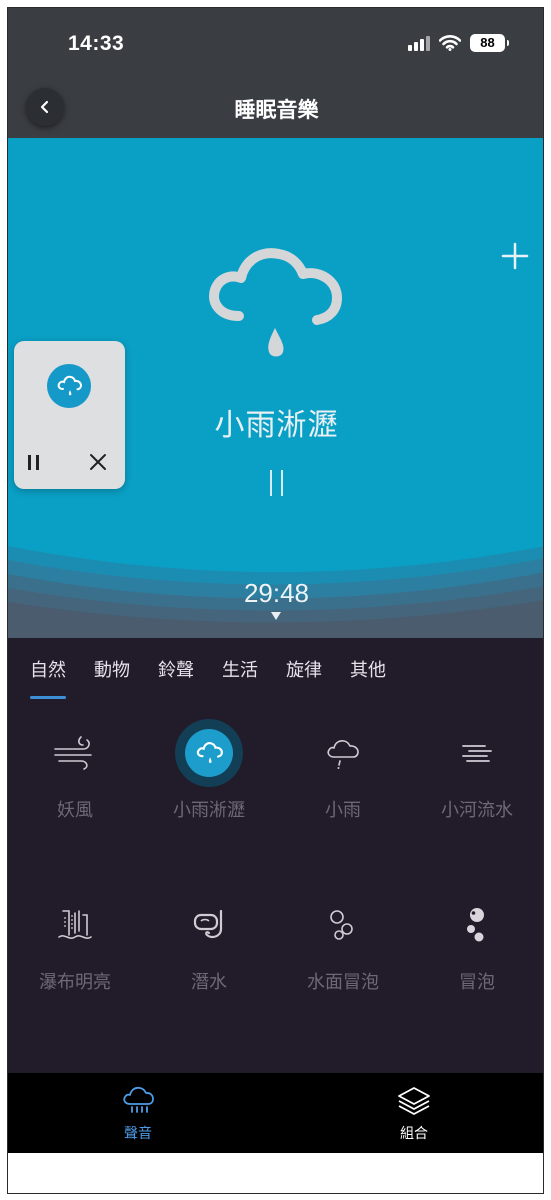  I want to click on sound-label: 冒泡, so click(477, 982).